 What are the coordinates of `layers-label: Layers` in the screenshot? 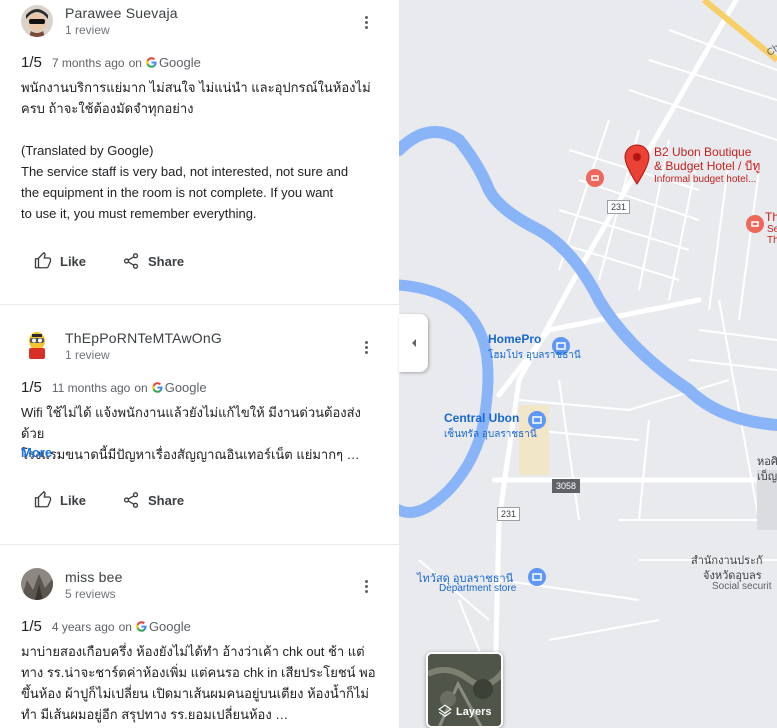 It's located at (474, 712).